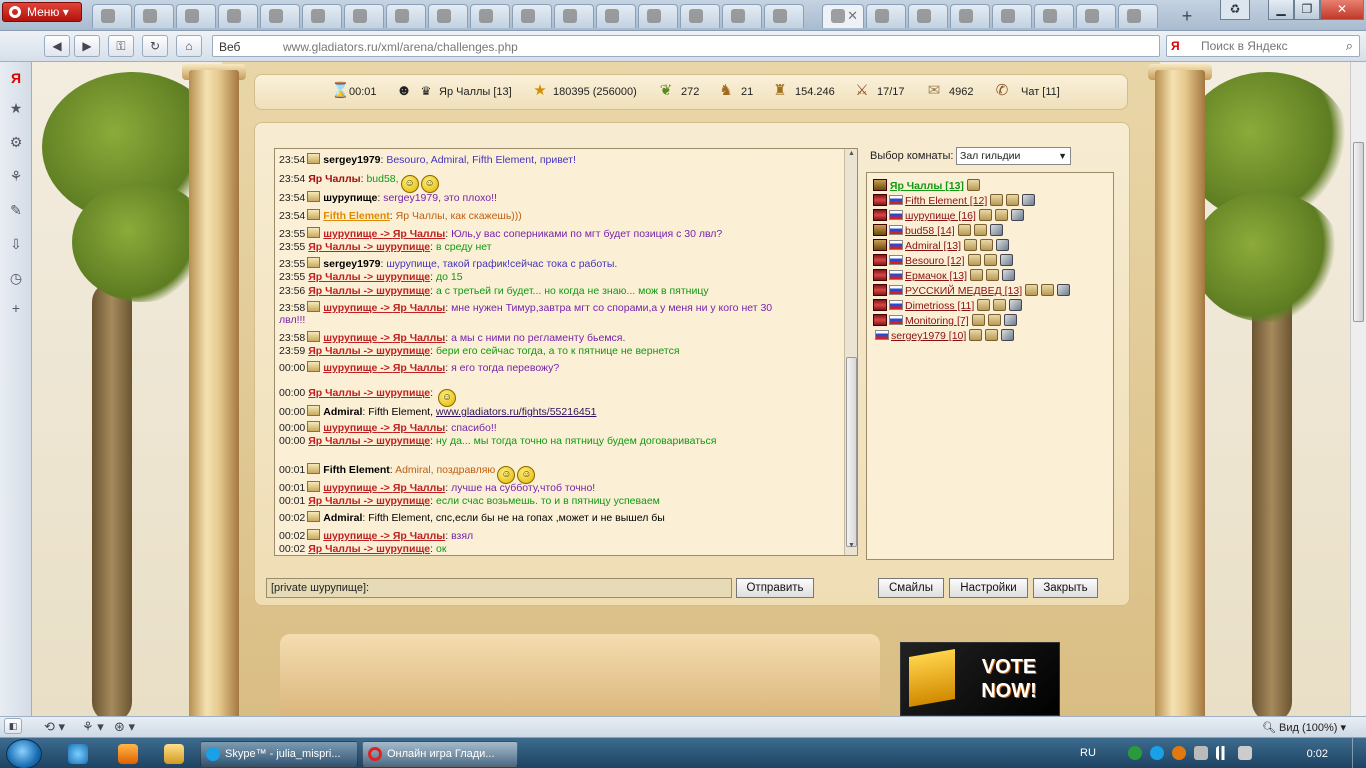 The height and width of the screenshot is (768, 1366). I want to click on antivirus-icon, so click(1179, 753).